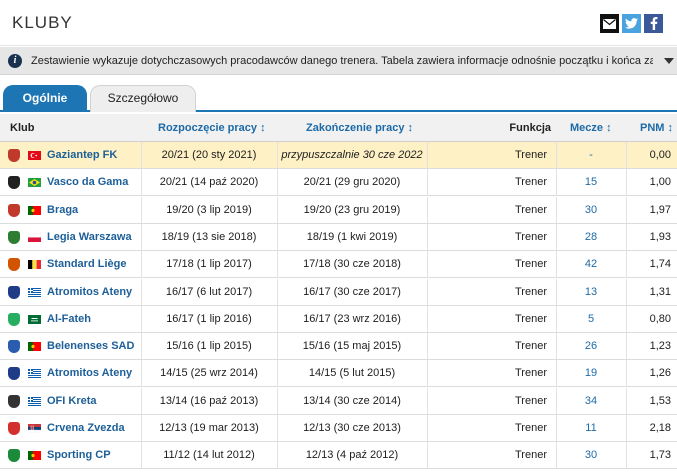 The width and height of the screenshot is (677, 473). What do you see at coordinates (660, 291) in the screenshot?
I see `points-per-match: 1,31` at bounding box center [660, 291].